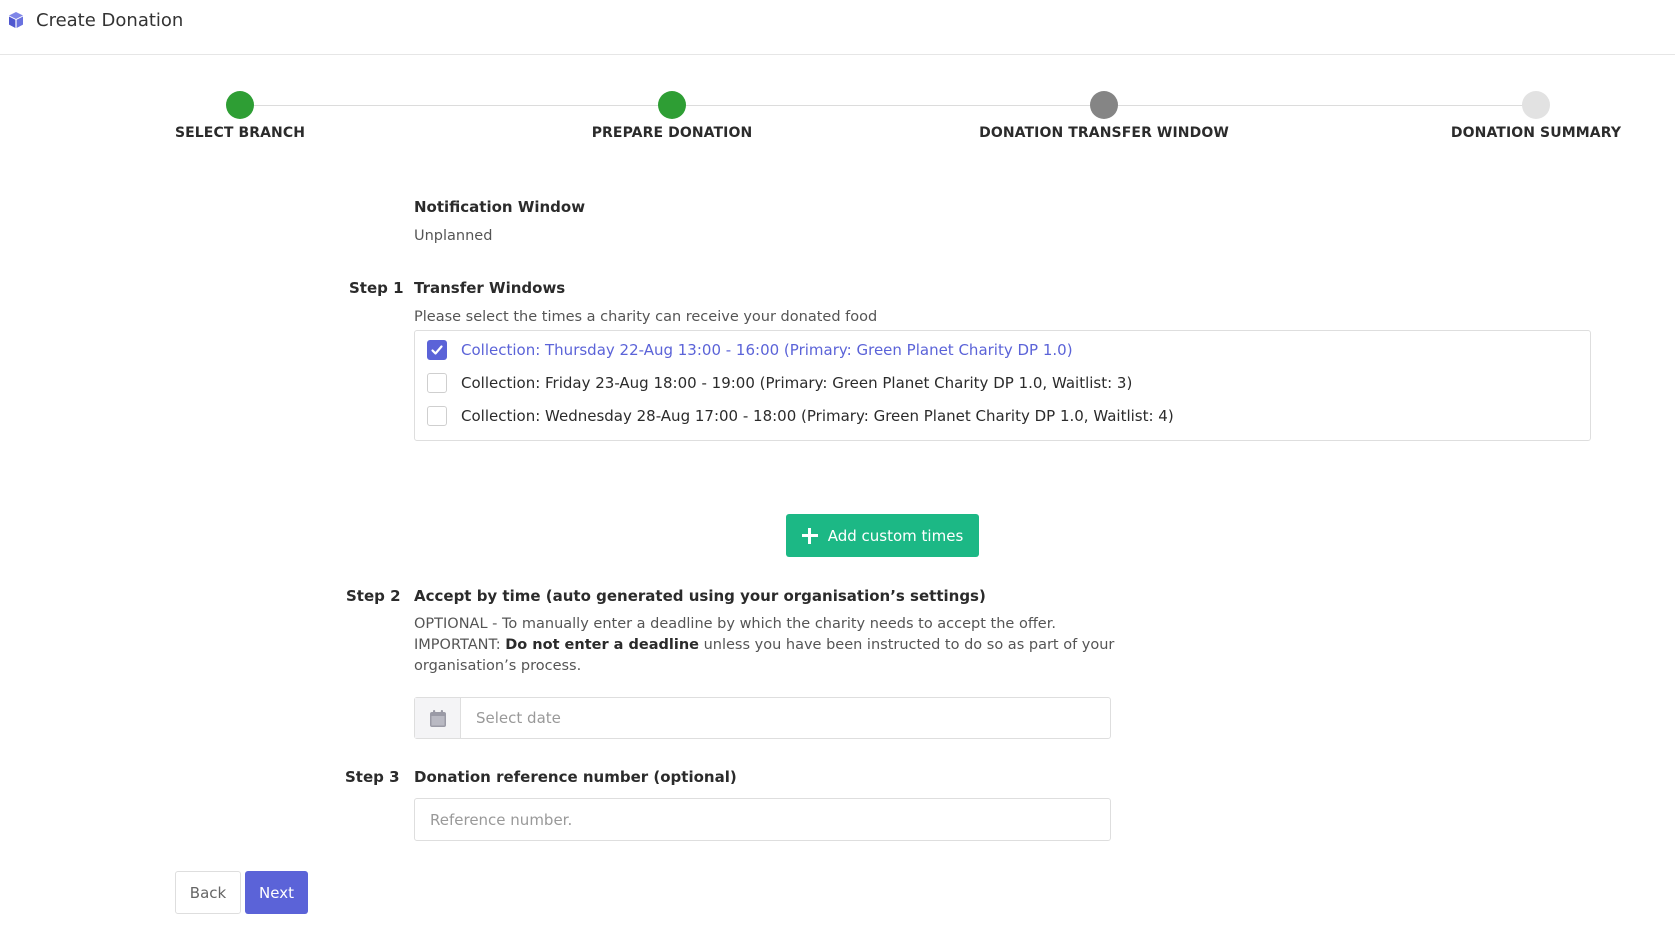 This screenshot has height=943, width=1675. What do you see at coordinates (672, 133) in the screenshot?
I see `step-label: PREPARE DONATION` at bounding box center [672, 133].